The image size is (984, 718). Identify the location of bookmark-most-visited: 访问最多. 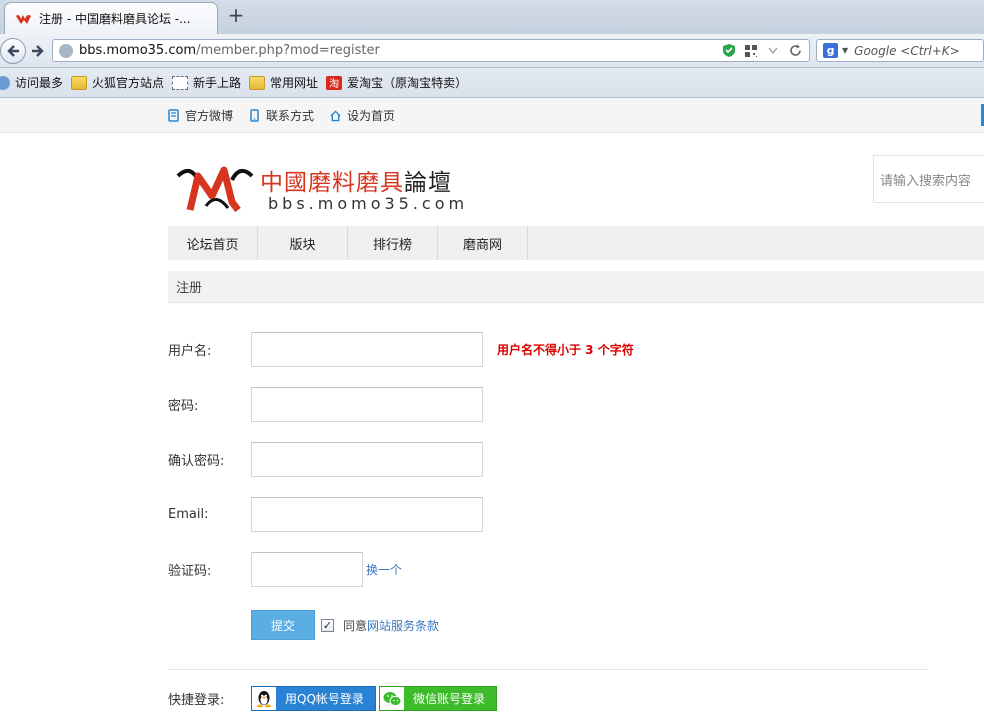
(31, 82).